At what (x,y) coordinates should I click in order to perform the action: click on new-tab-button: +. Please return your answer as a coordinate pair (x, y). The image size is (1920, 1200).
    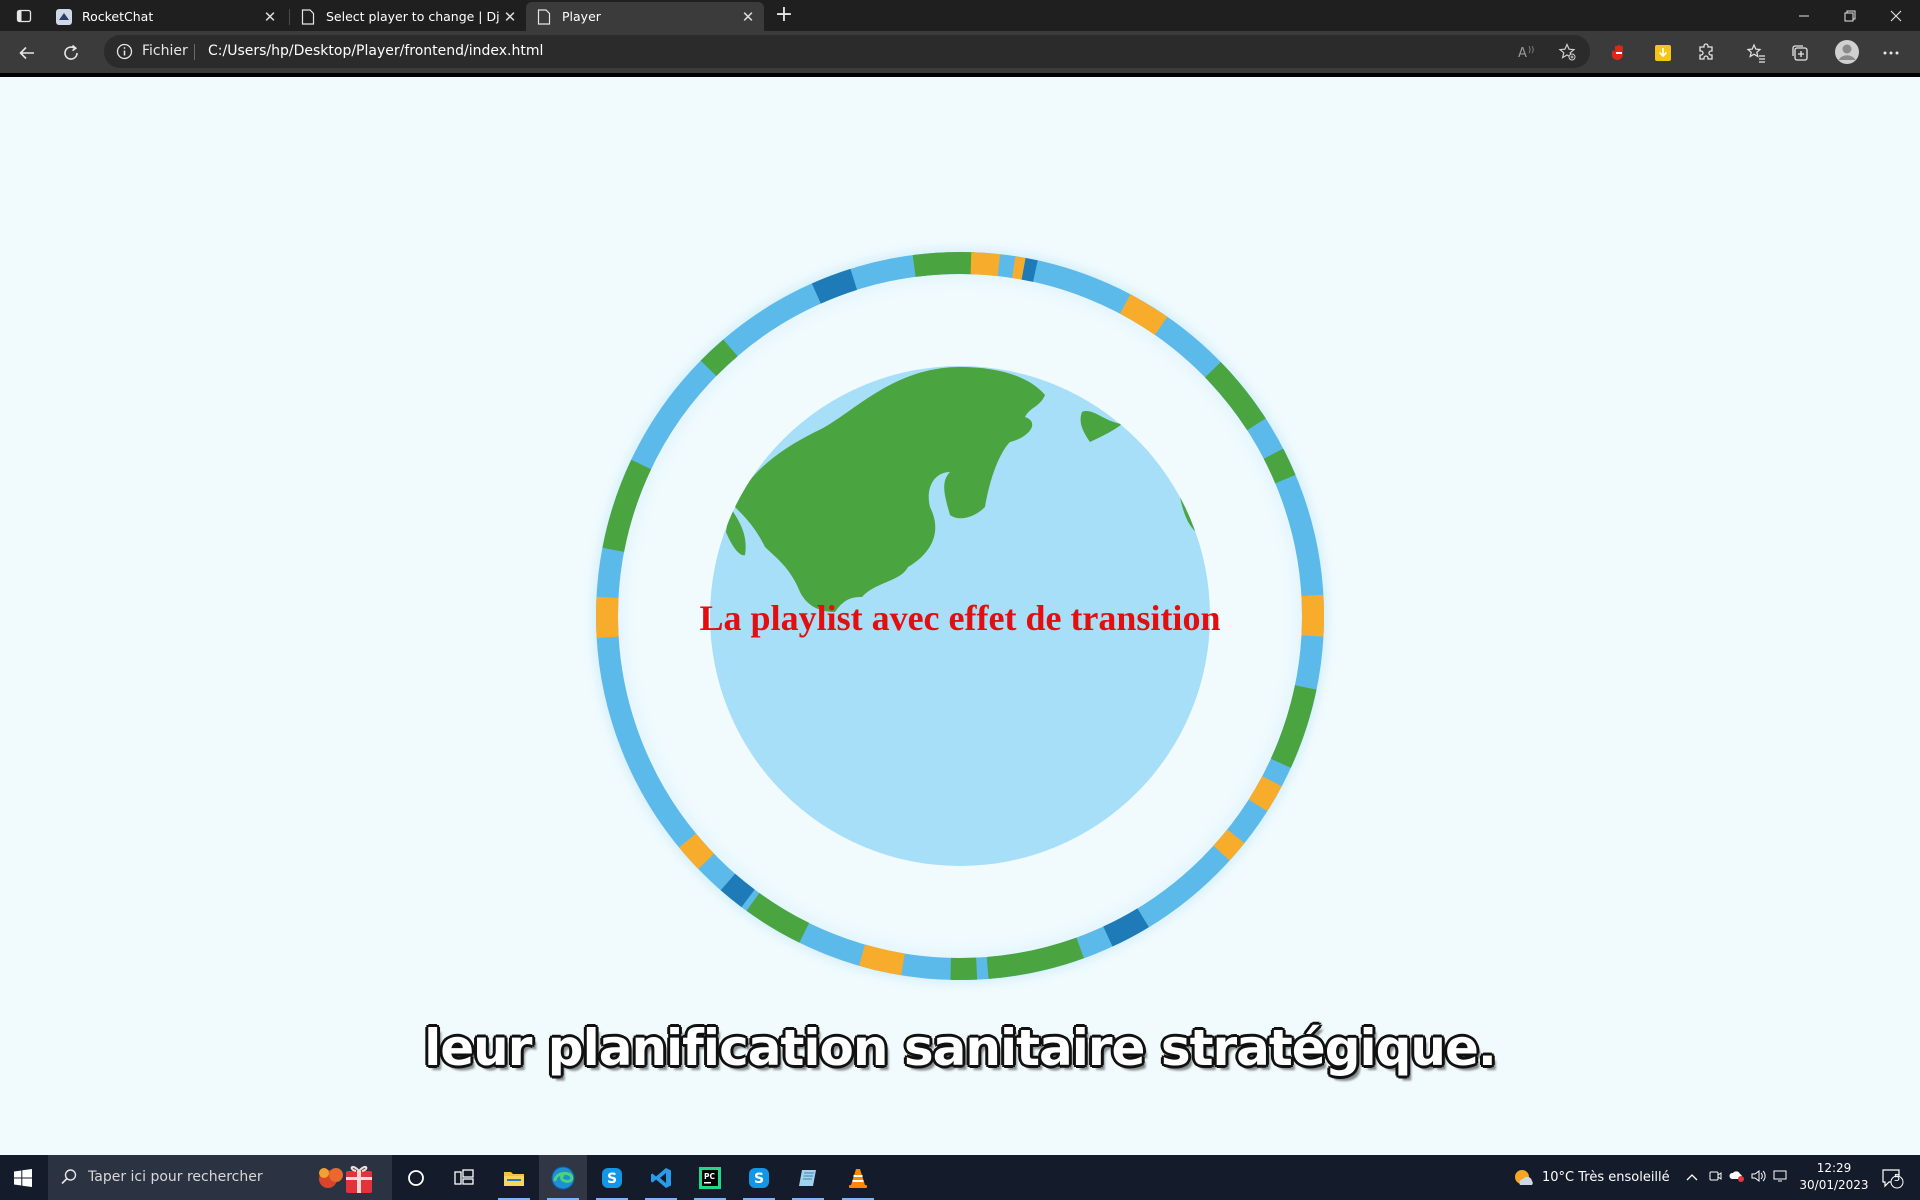
    Looking at the image, I should click on (784, 16).